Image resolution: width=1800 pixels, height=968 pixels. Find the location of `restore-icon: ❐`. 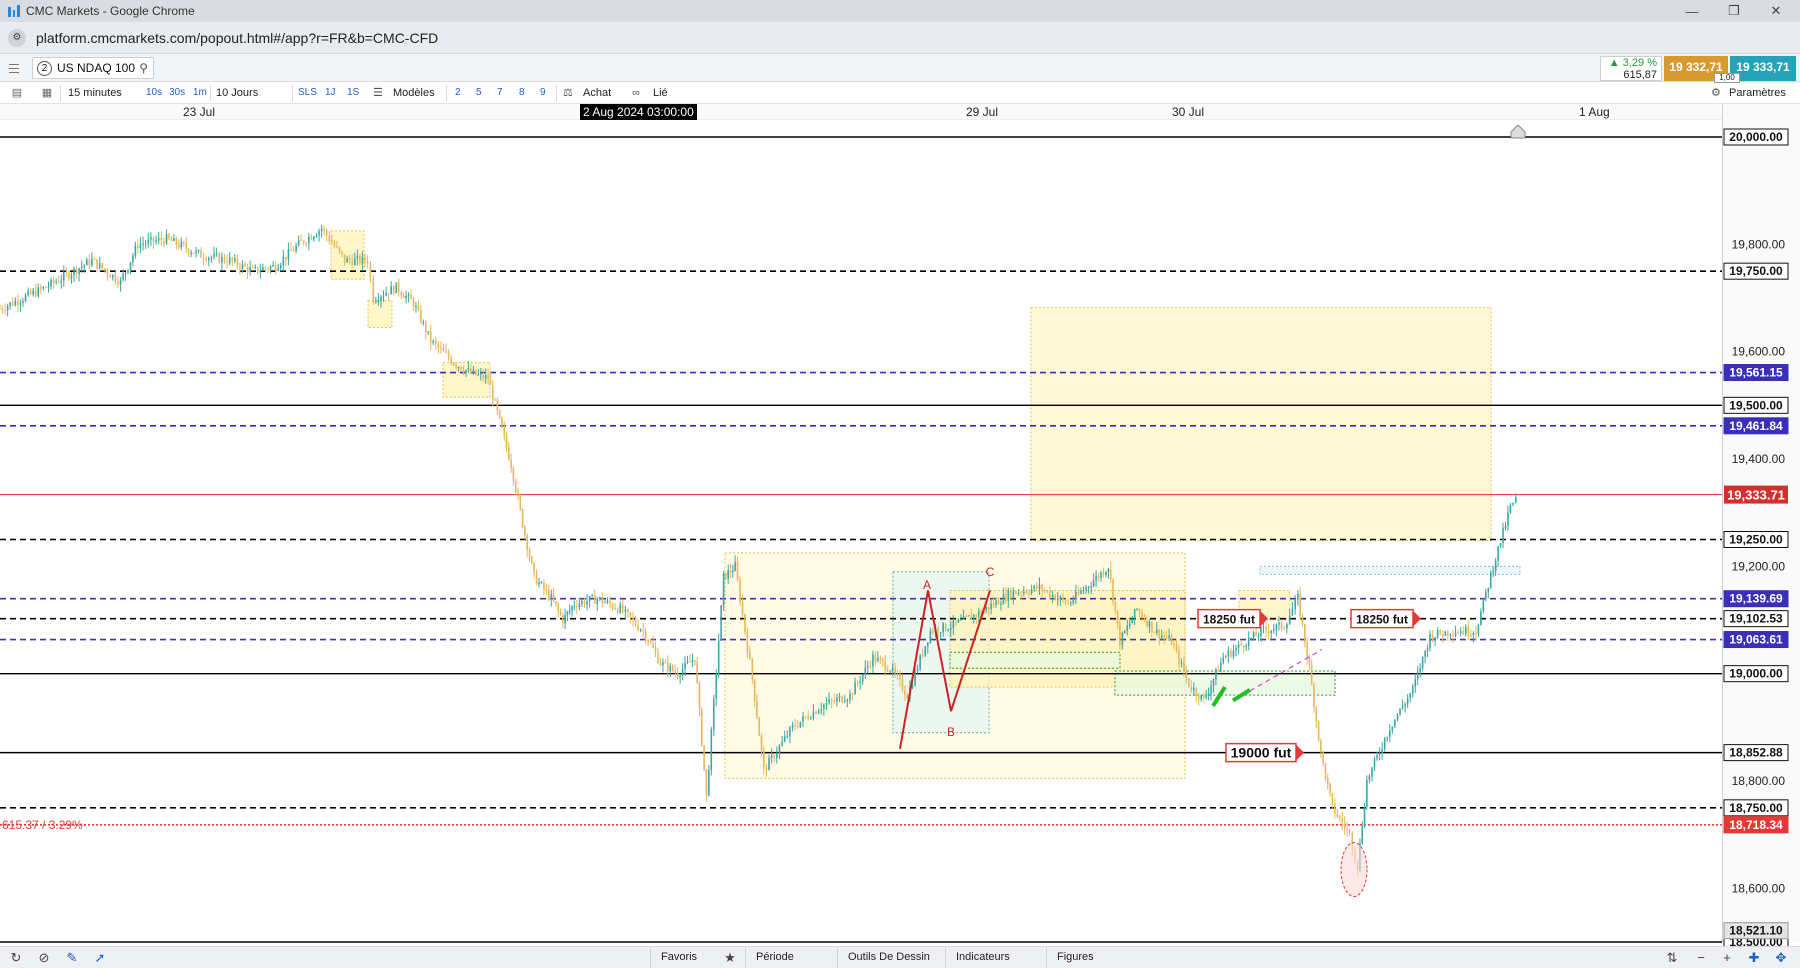

restore-icon: ❐ is located at coordinates (1734, 11).